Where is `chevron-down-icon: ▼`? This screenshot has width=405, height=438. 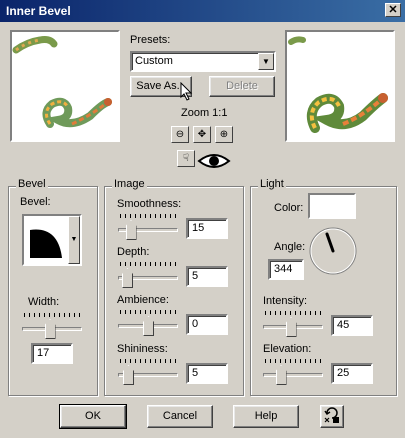 chevron-down-icon: ▼ is located at coordinates (266, 61).